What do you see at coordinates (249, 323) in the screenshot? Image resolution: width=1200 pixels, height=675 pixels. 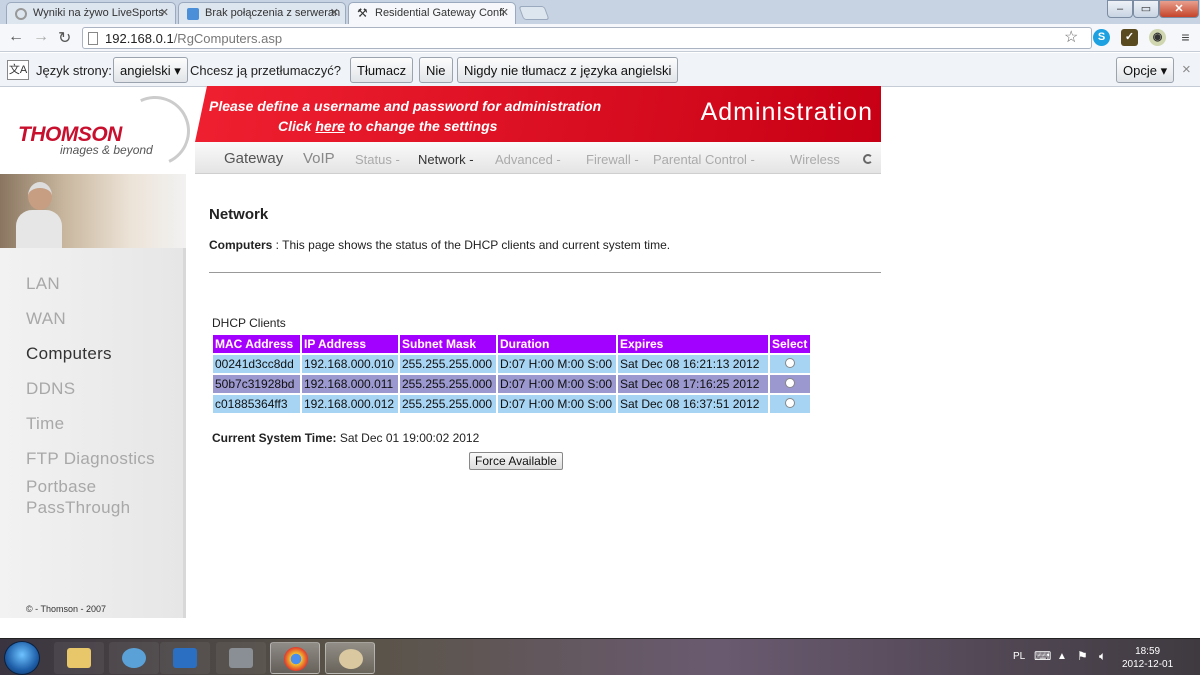 I see `dhcp-clients-title: DHCP Clients` at bounding box center [249, 323].